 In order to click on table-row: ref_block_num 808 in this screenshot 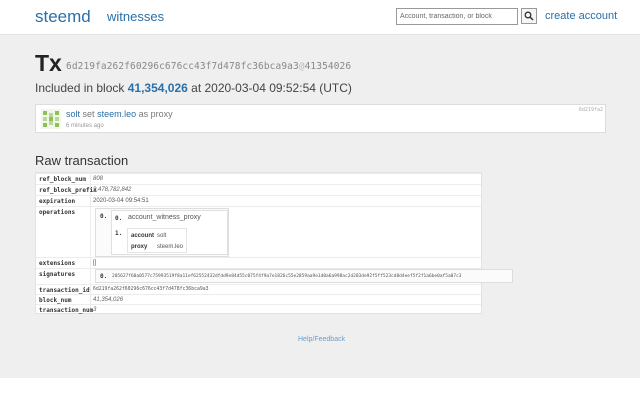, I will do `click(258, 178)`.